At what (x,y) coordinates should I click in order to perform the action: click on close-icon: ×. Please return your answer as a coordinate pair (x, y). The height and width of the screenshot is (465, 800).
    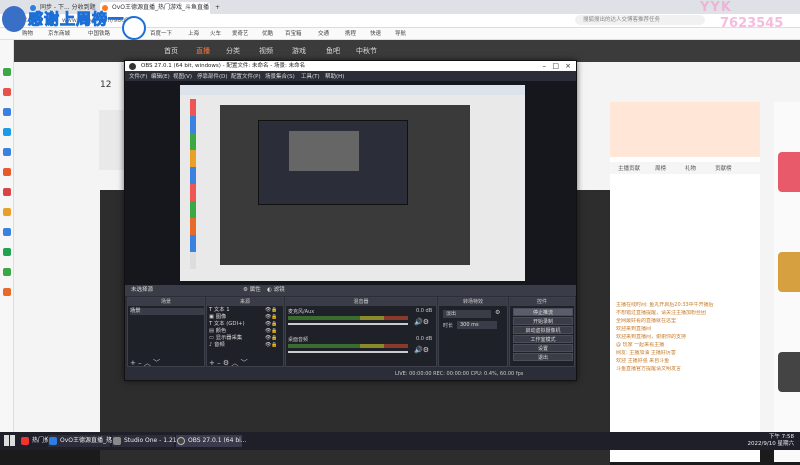
    Looking at the image, I should click on (568, 66).